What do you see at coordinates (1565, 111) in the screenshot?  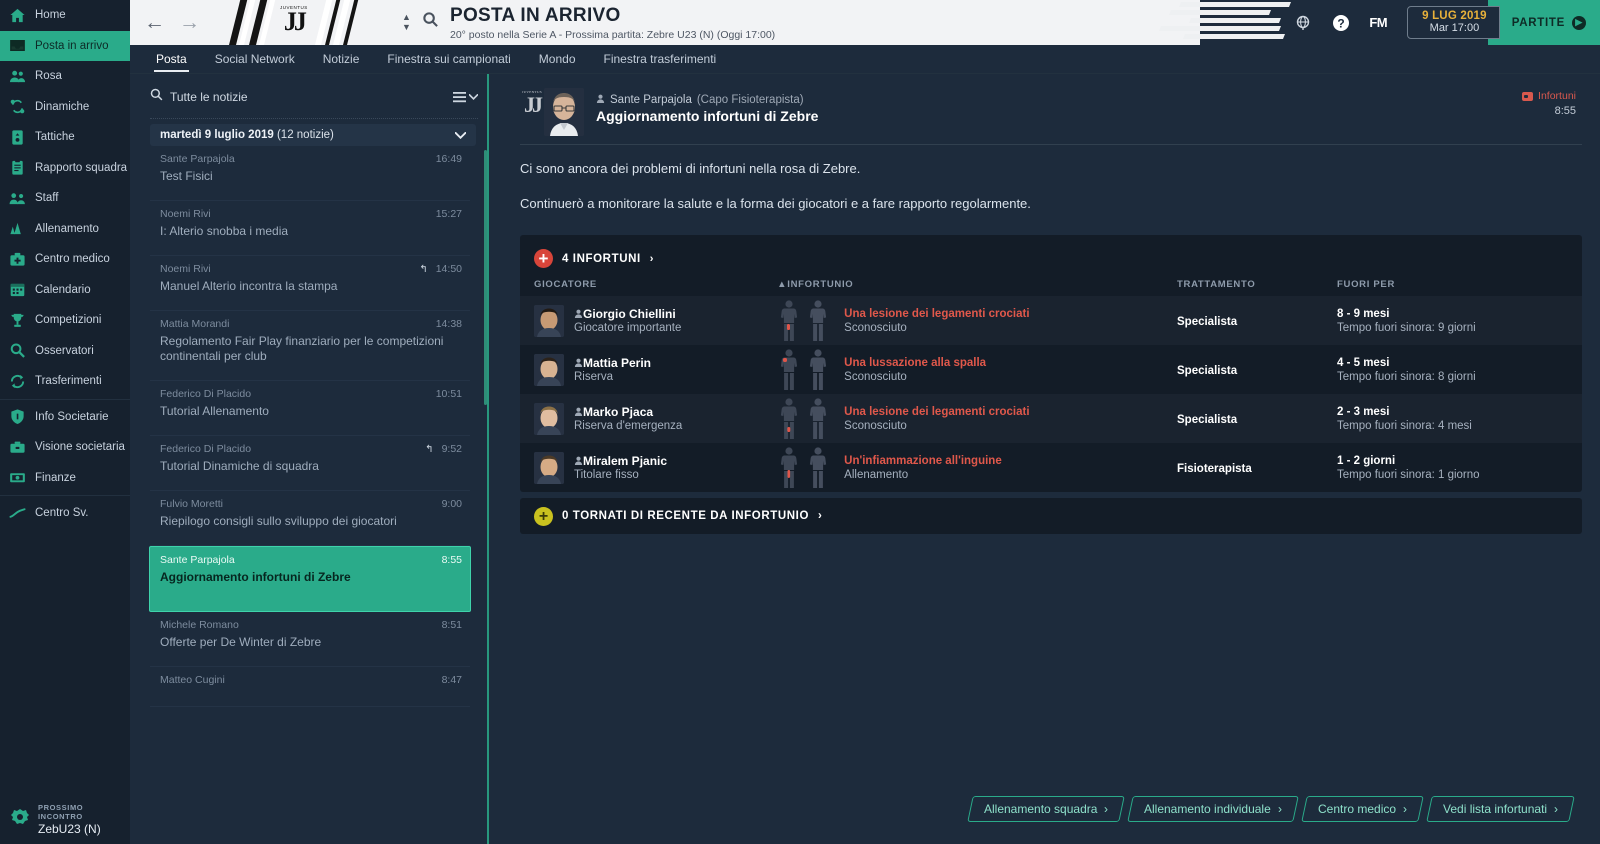 I see `mail-time: 8:55` at bounding box center [1565, 111].